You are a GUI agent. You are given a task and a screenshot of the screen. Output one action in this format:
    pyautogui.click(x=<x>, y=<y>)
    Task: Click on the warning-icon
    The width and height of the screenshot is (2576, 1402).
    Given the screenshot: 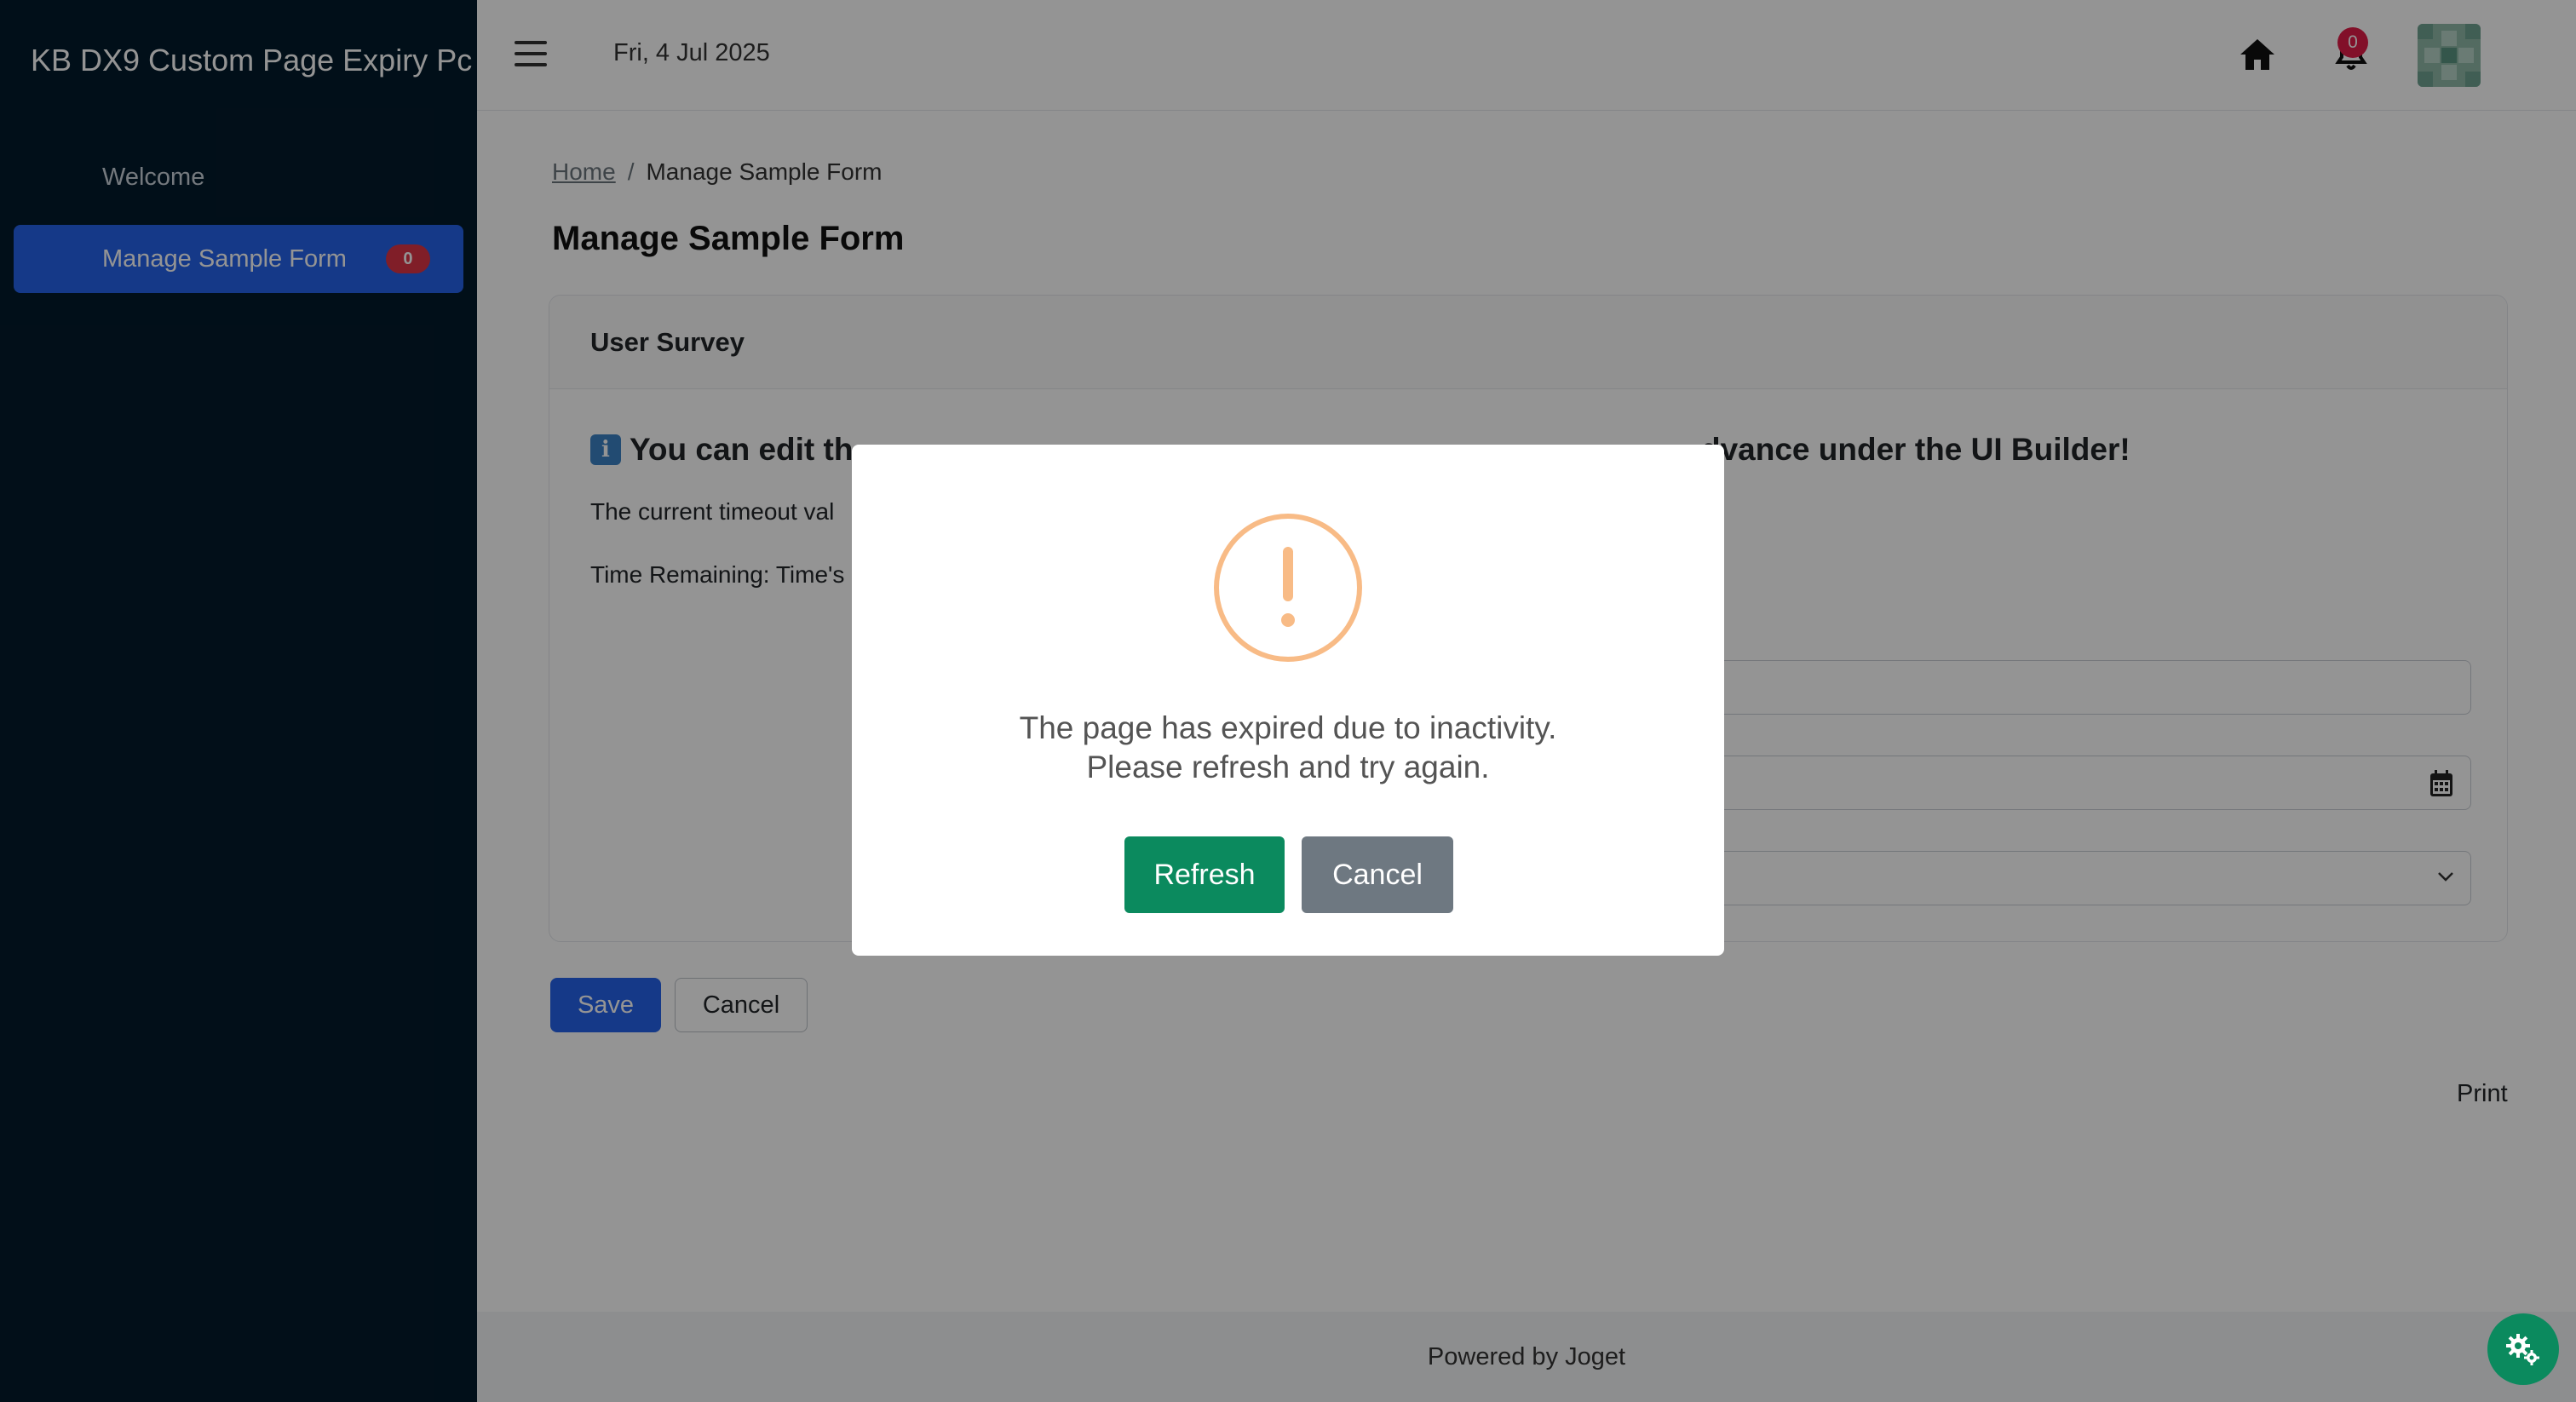 What is the action you would take?
    pyautogui.click(x=1288, y=588)
    